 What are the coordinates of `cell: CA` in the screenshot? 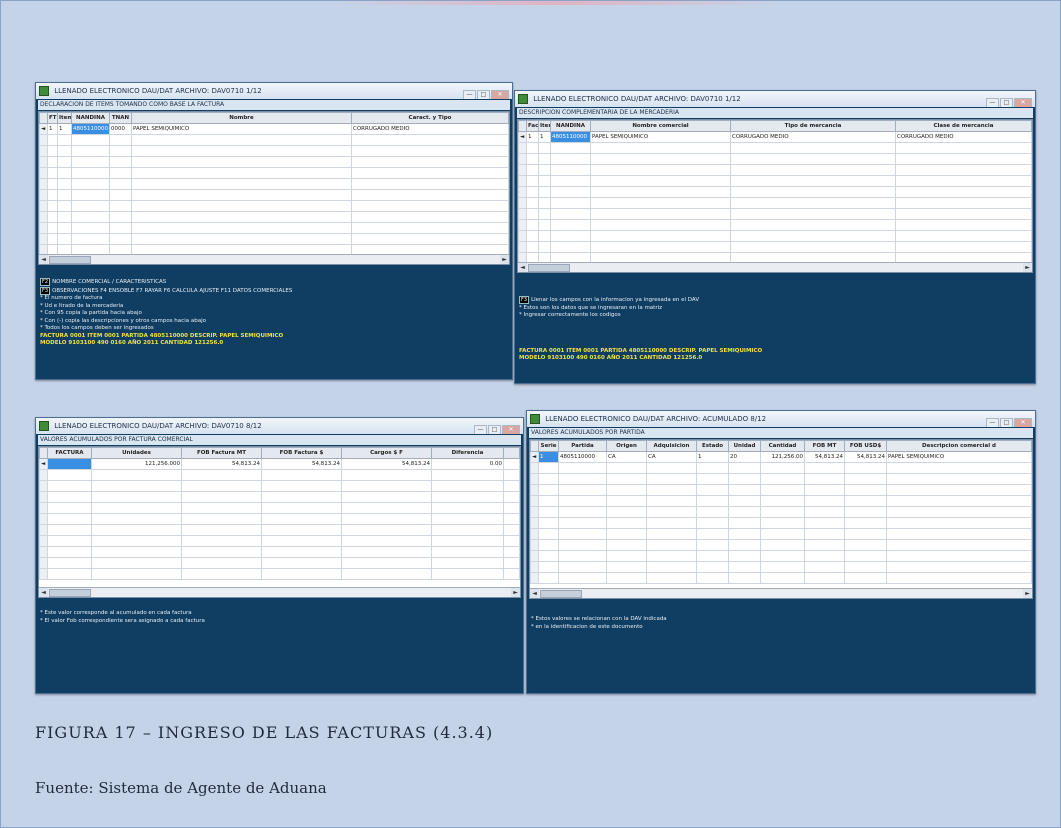 It's located at (671, 457).